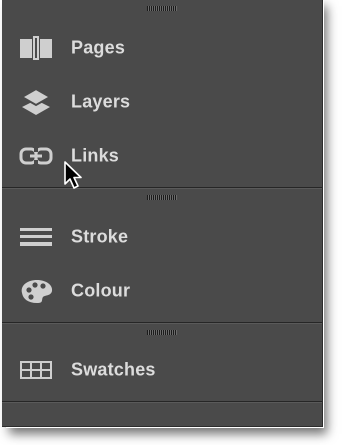 This screenshot has width=343, height=445. I want to click on colour-palette-icon, so click(36, 291).